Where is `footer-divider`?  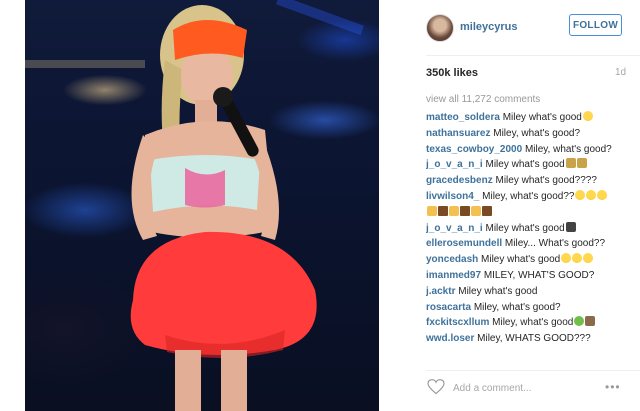 footer-divider is located at coordinates (533, 370).